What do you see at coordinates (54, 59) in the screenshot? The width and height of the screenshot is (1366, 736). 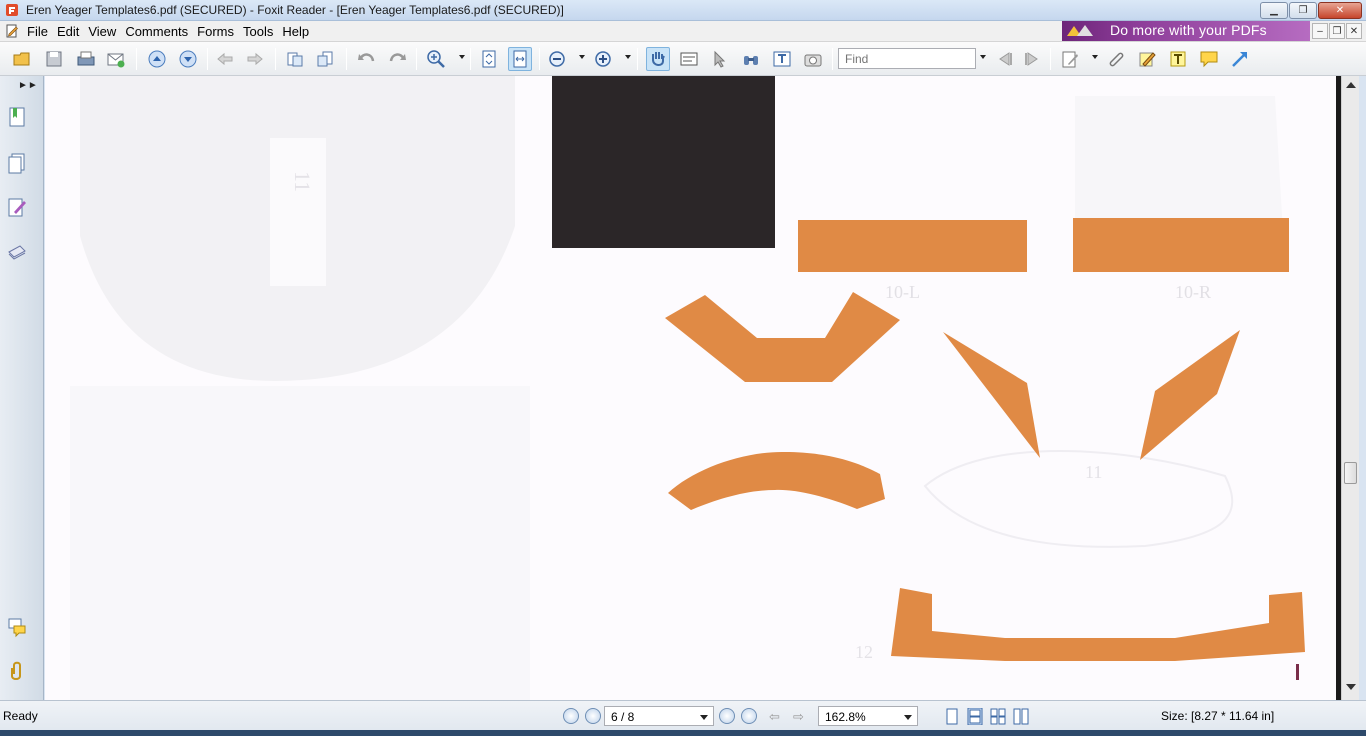 I see `save-button` at bounding box center [54, 59].